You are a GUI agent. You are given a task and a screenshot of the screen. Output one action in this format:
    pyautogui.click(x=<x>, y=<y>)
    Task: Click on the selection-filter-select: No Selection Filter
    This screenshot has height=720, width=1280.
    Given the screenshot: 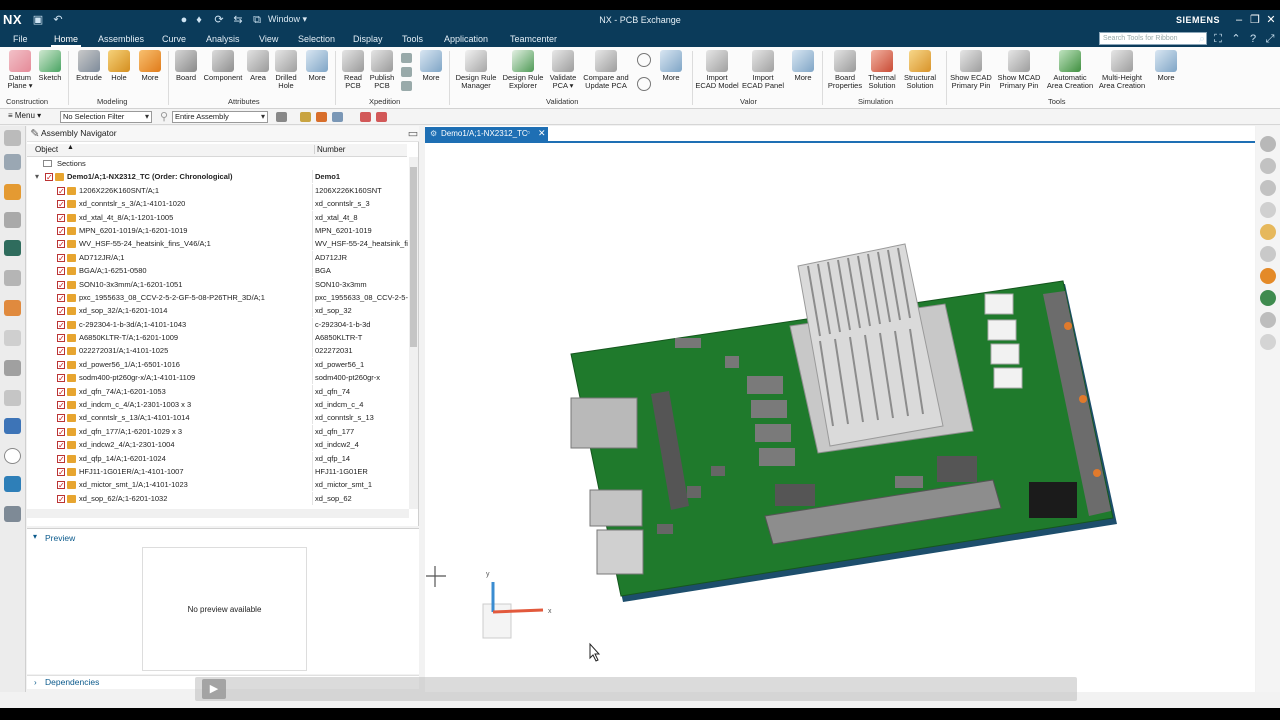 What is the action you would take?
    pyautogui.click(x=106, y=117)
    